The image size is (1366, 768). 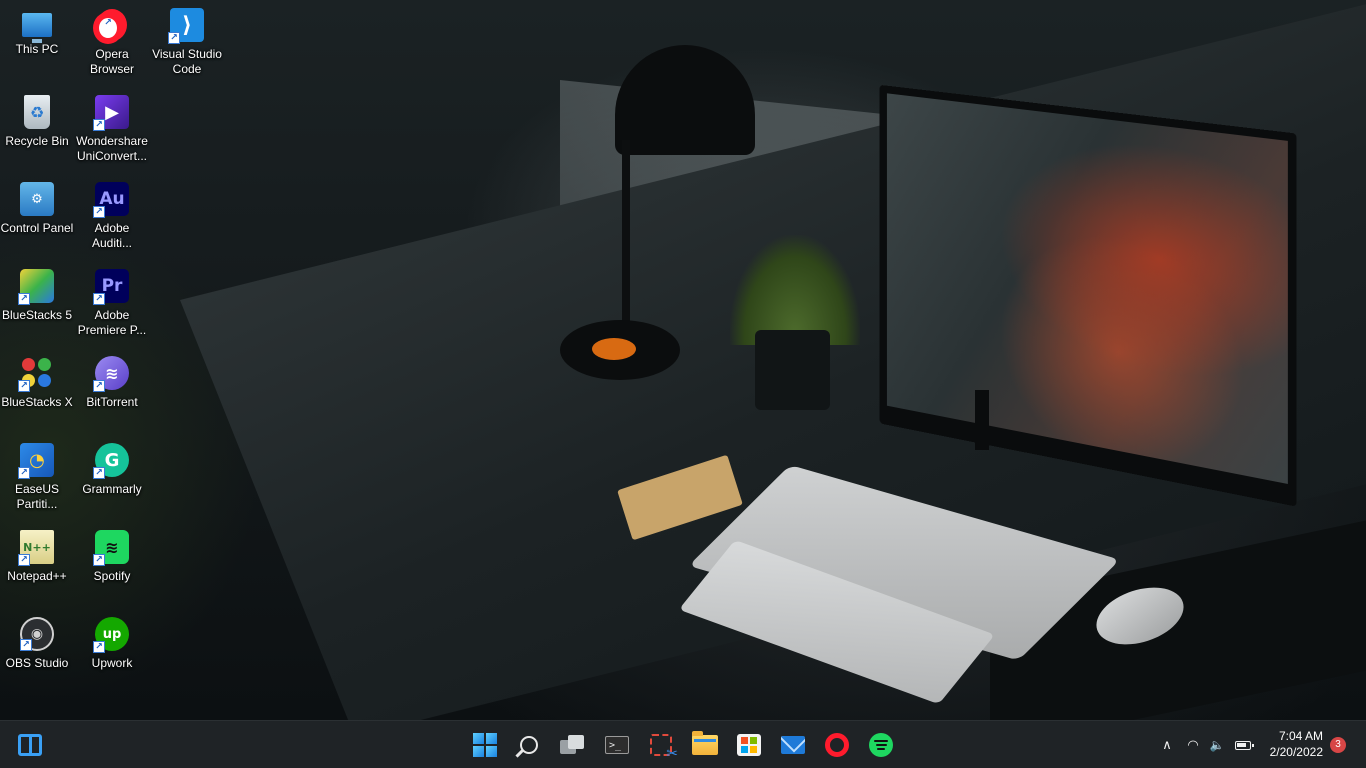 What do you see at coordinates (1288, 744) in the screenshot?
I see `taskbar-clock: 7:04 AM 2/20/2022` at bounding box center [1288, 744].